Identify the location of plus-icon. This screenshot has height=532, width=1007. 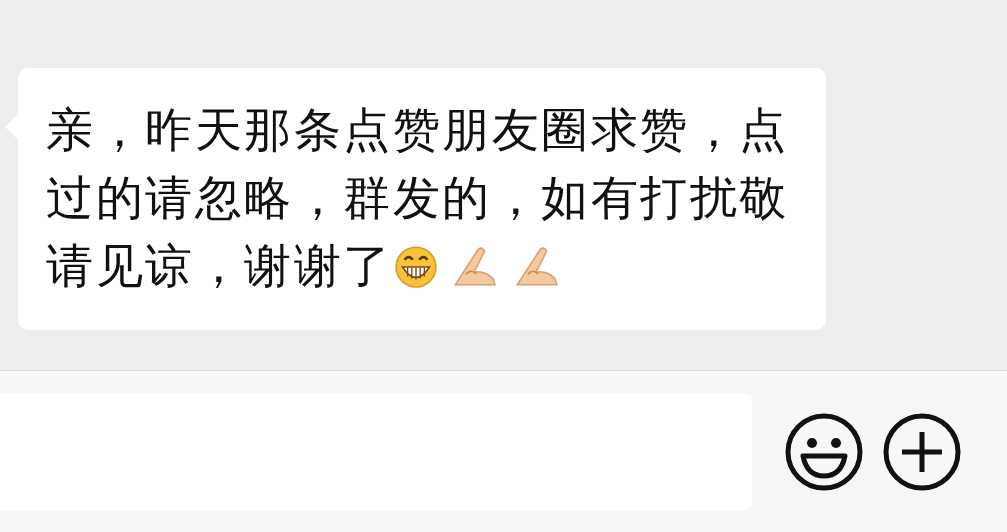
(922, 451).